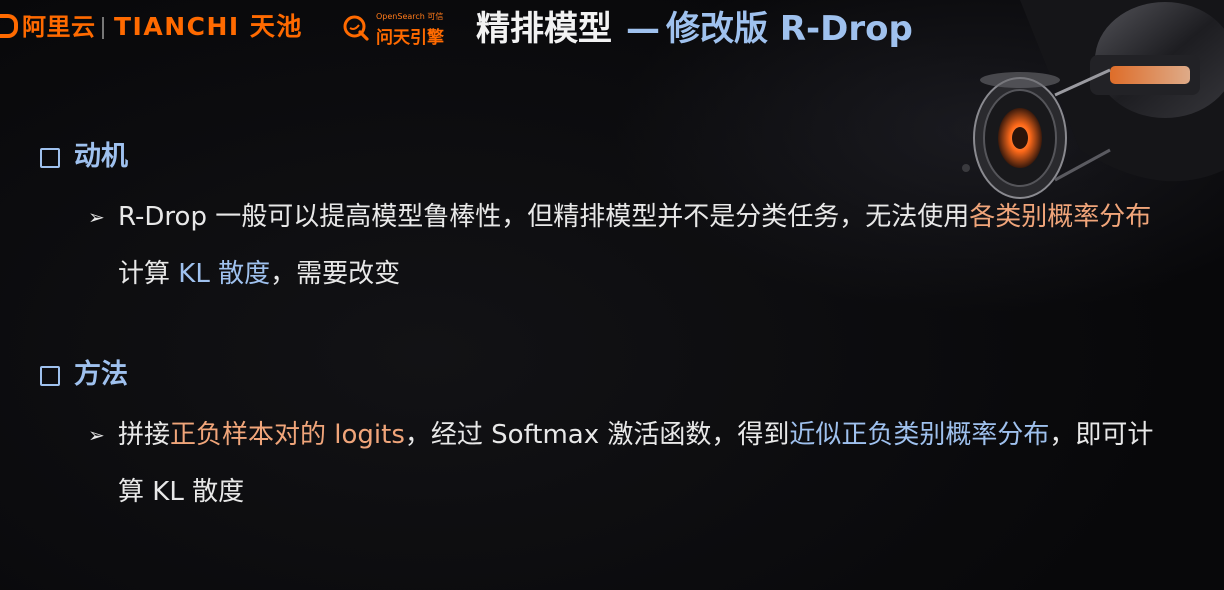 This screenshot has width=1224, height=590. What do you see at coordinates (544, 217) in the screenshot?
I see `bullet-text-part: R-Drop 一般可以提高模型鲁棒性，但精排模型并不是分类任务，无法使用` at bounding box center [544, 217].